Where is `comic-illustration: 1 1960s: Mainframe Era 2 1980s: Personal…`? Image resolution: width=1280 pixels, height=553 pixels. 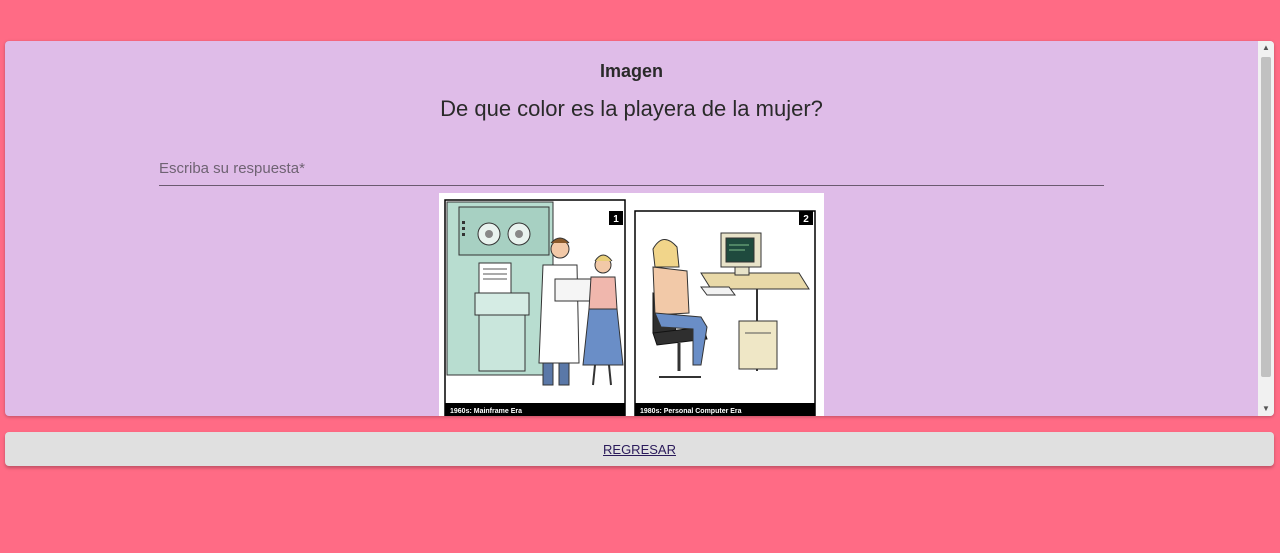 comic-illustration: 1 1960s: Mainframe Era 2 1980s: Personal… is located at coordinates (630, 307).